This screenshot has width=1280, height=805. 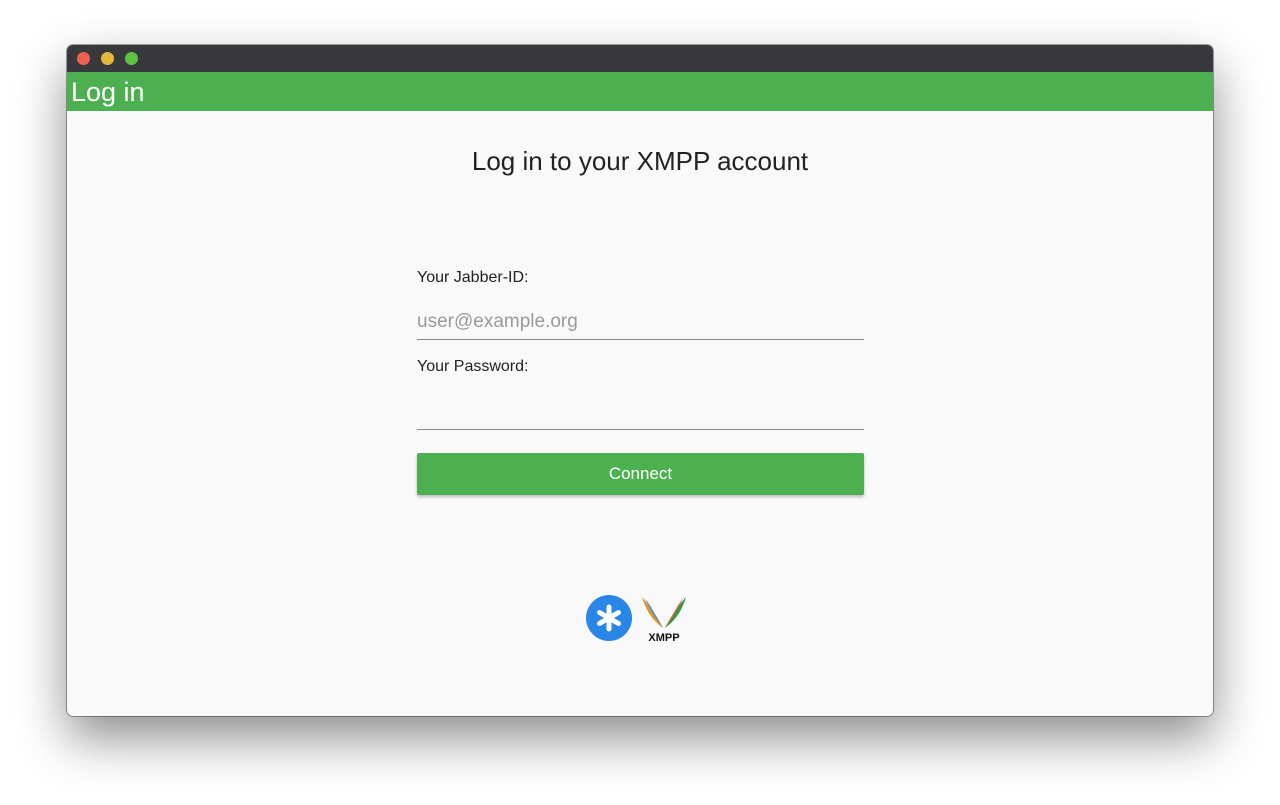 I want to click on xmpp-logo: XMPP, so click(x=664, y=620).